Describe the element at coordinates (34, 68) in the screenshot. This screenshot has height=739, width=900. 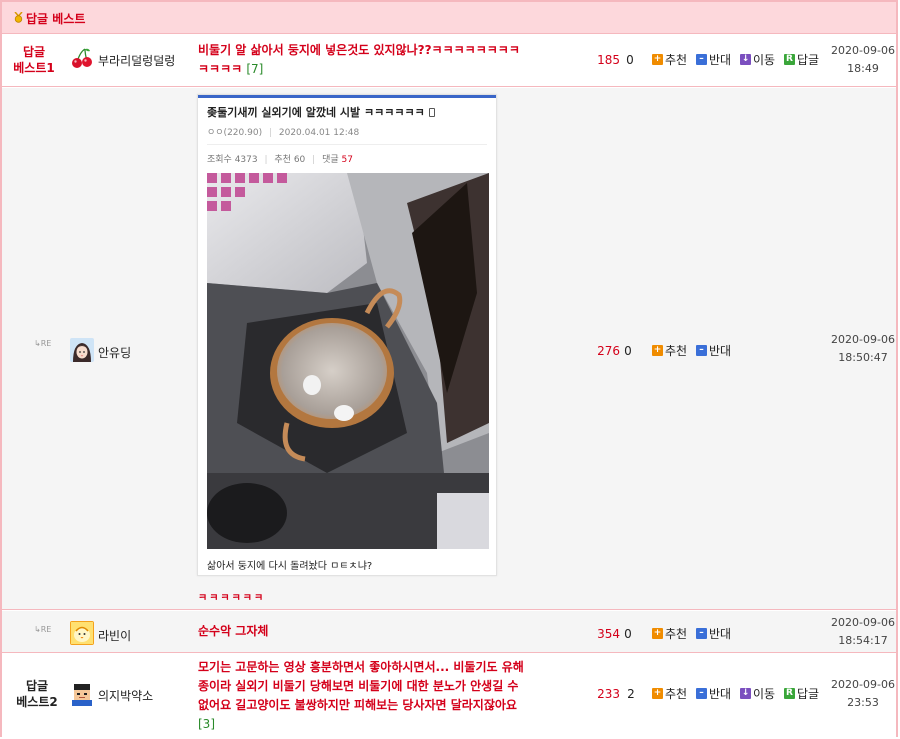
I see `rank-line-2: 베스트1` at that location.